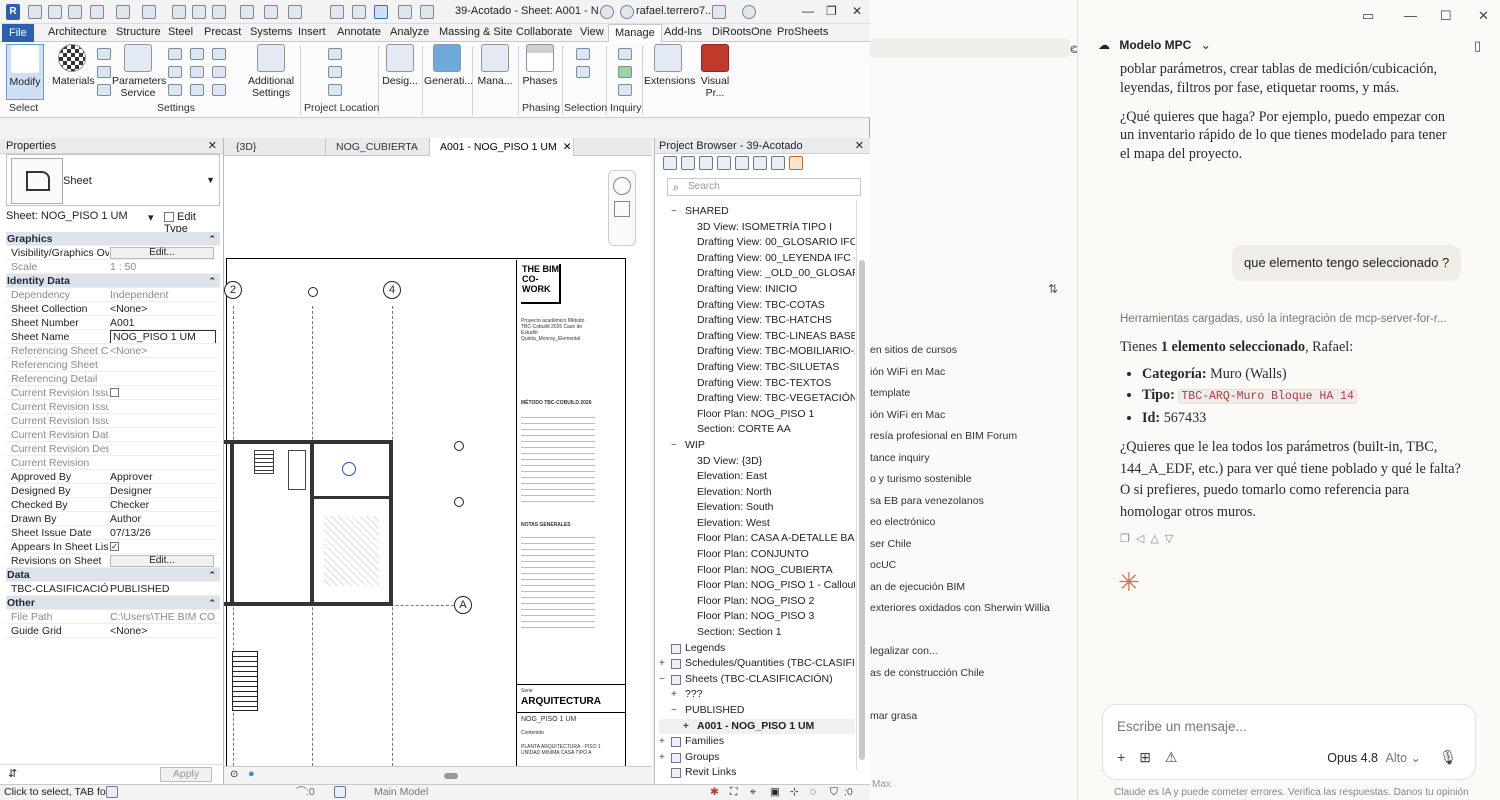 The height and width of the screenshot is (800, 1500). What do you see at coordinates (627, 12) in the screenshot?
I see `user-icon` at bounding box center [627, 12].